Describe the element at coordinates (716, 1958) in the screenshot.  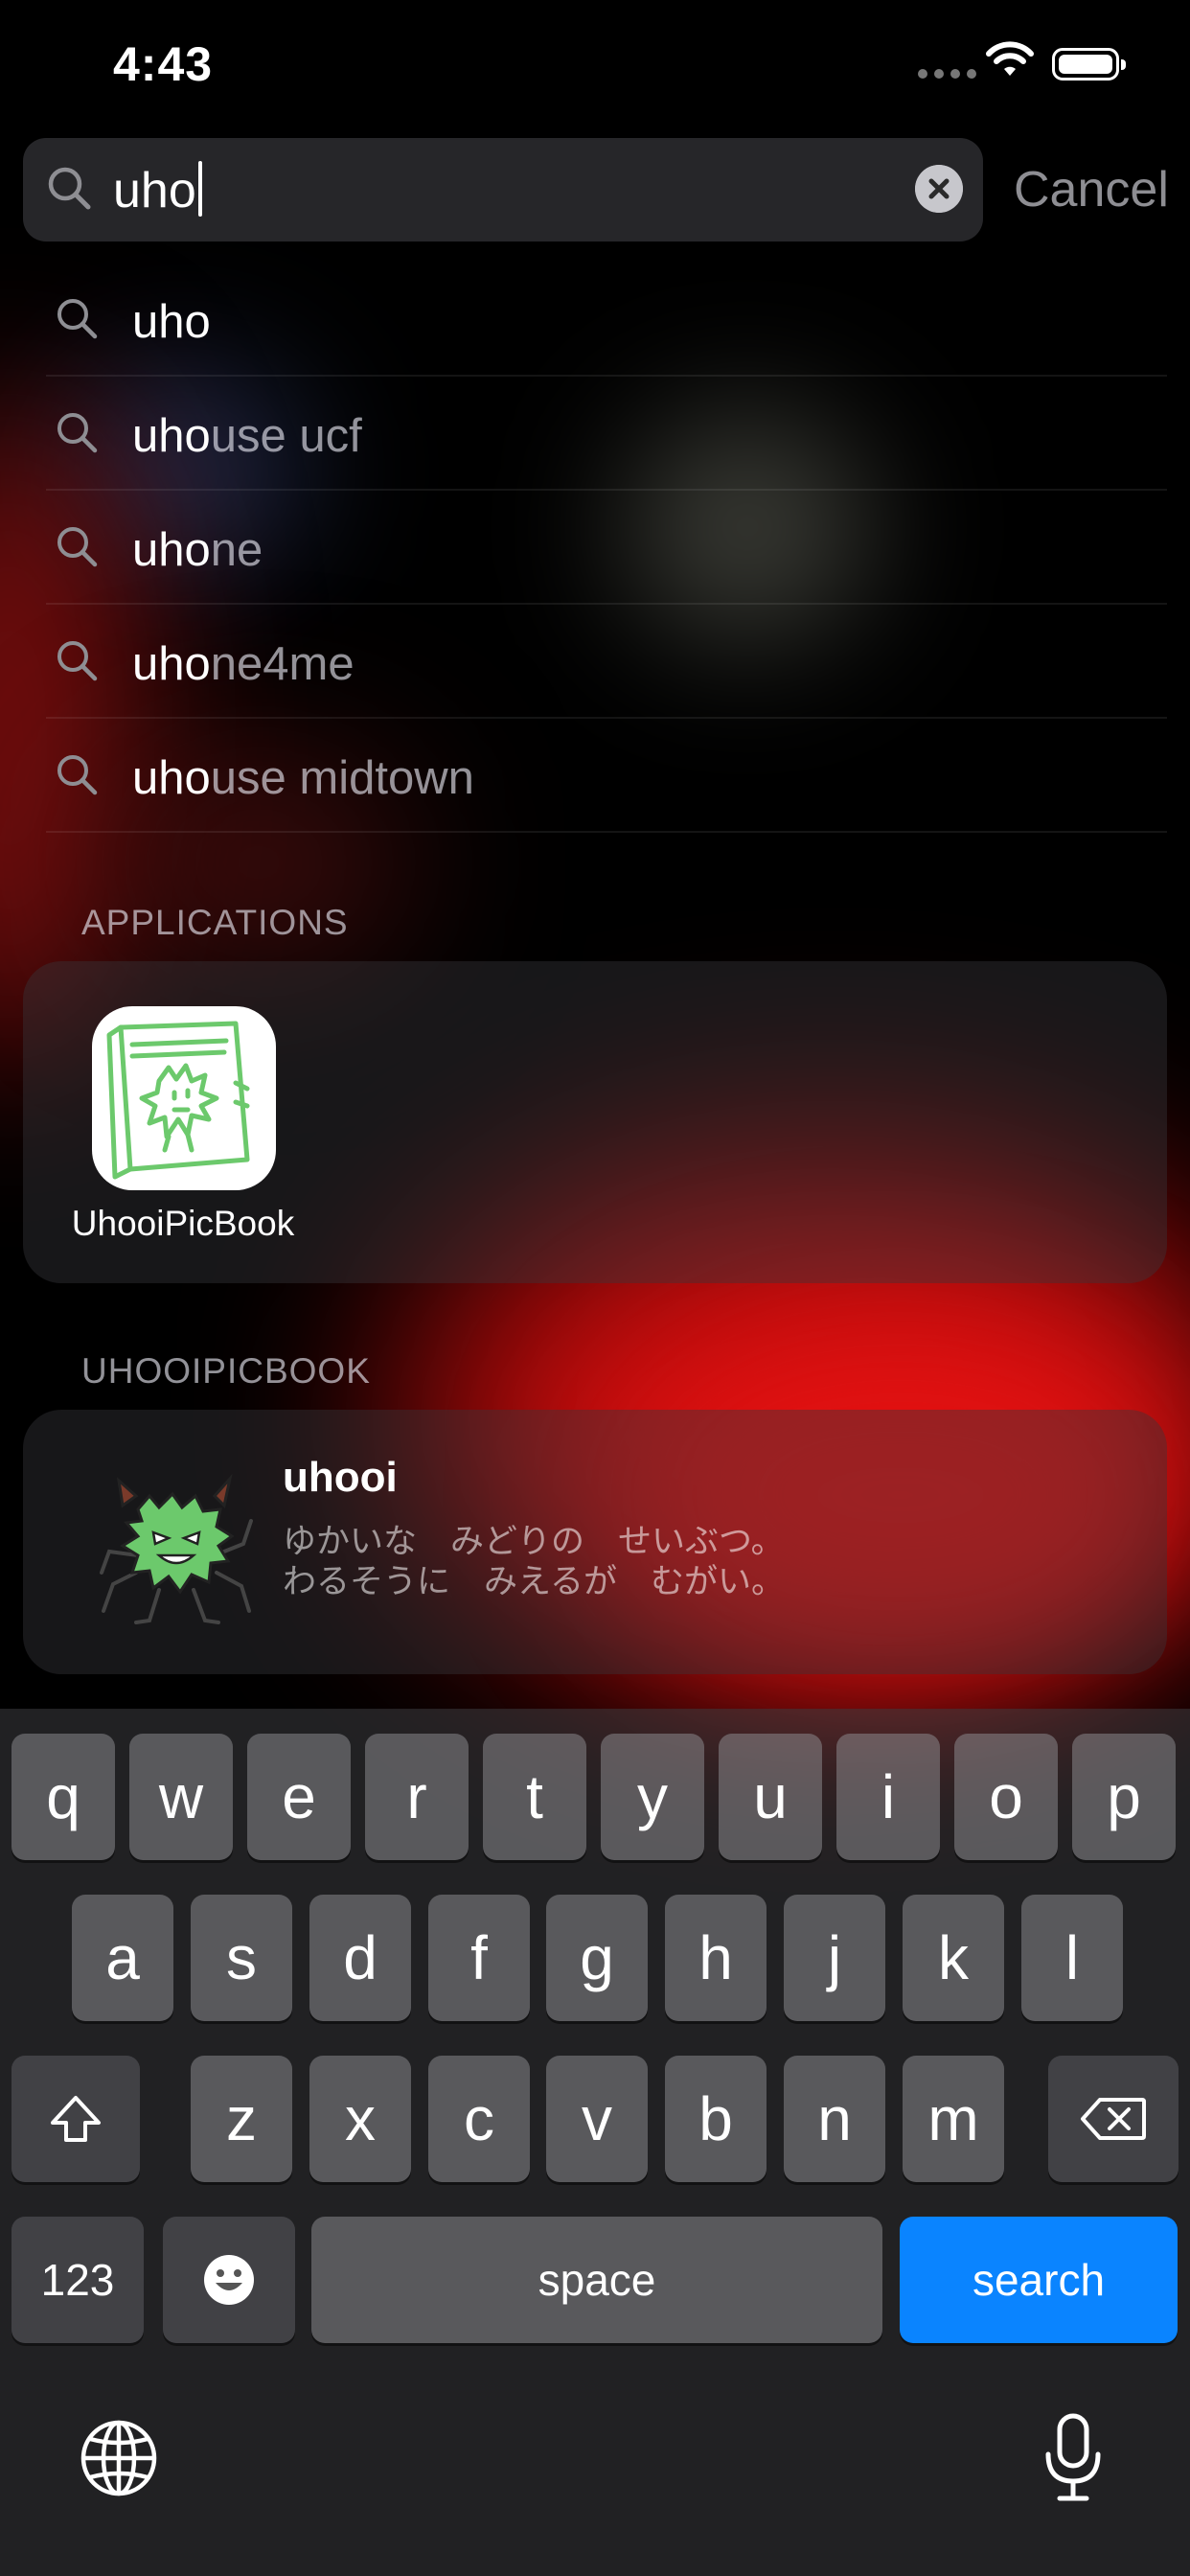
I see `key-h: h` at that location.